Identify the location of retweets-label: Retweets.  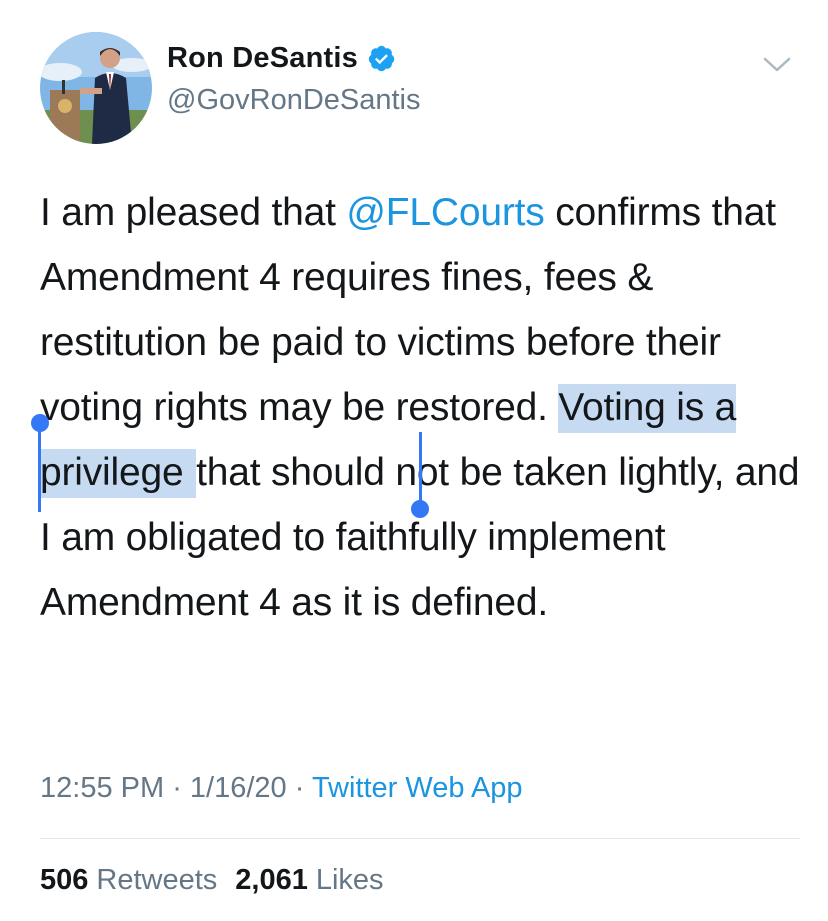
(157, 880).